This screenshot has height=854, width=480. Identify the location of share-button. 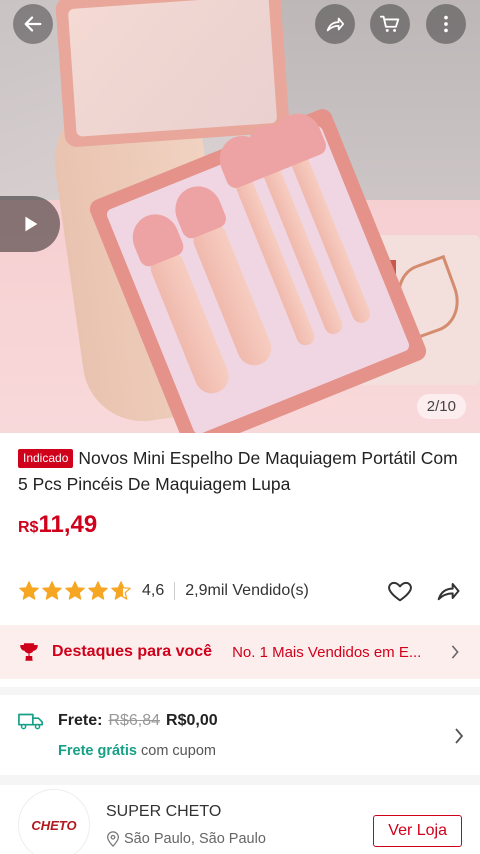
(335, 24).